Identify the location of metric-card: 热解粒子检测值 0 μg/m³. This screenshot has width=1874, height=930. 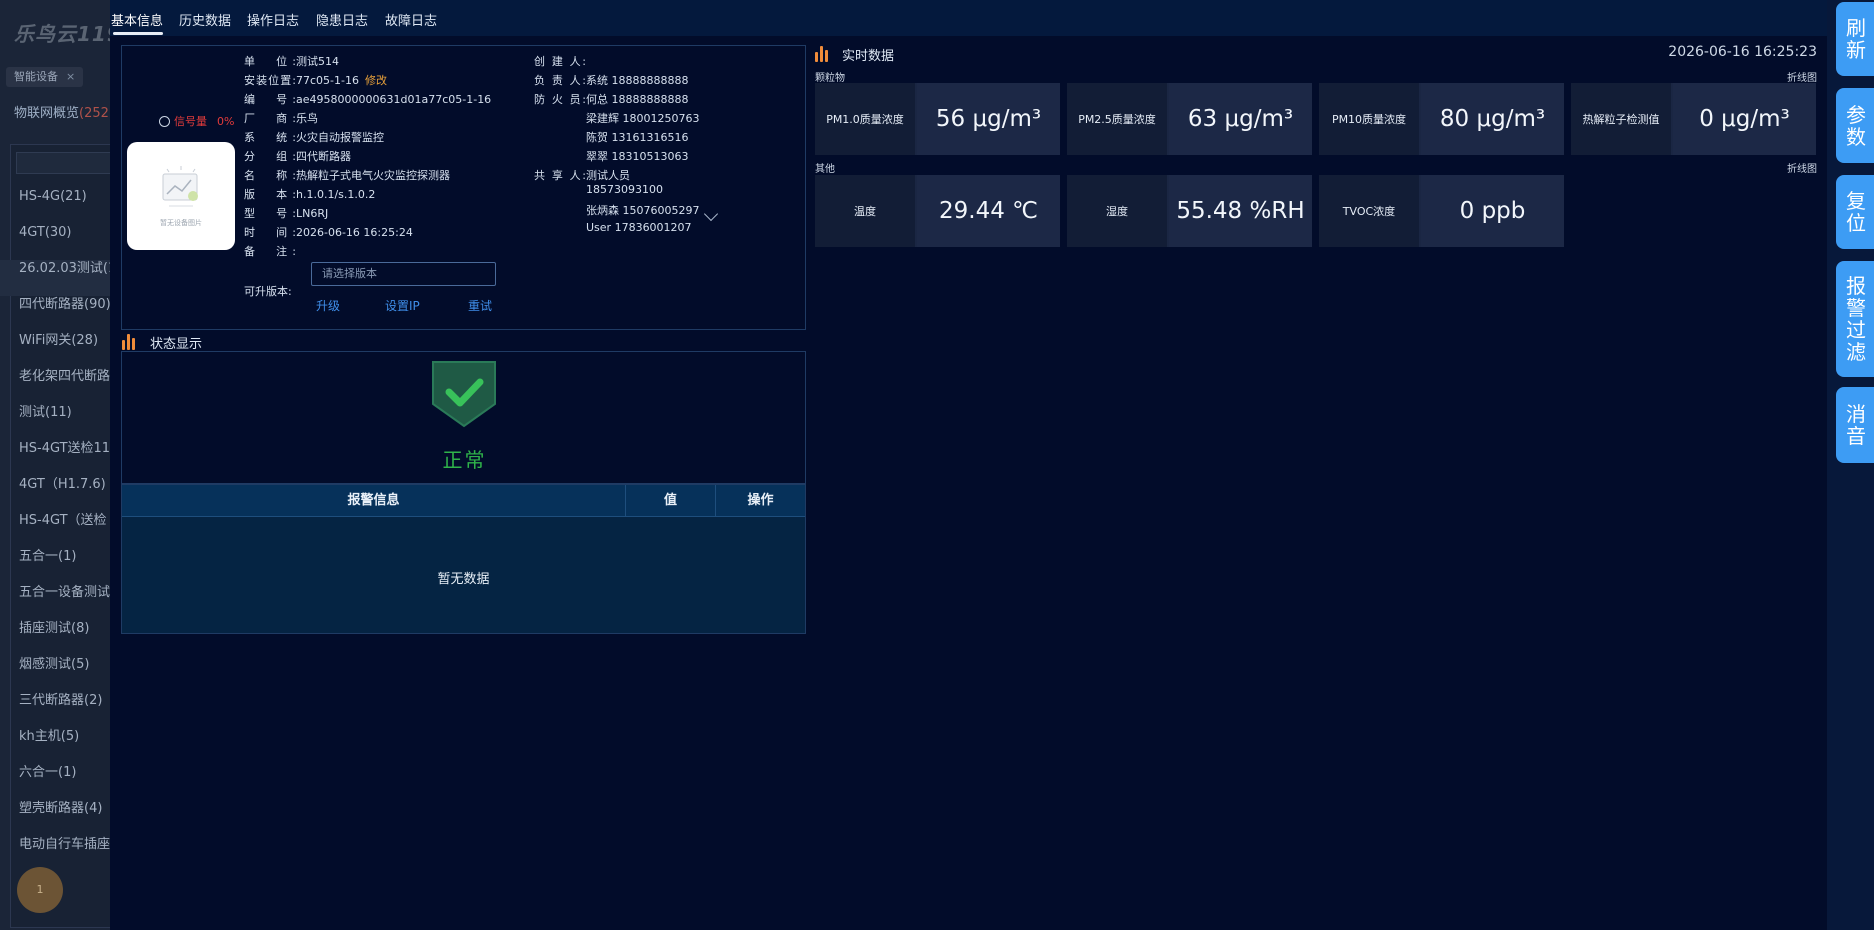
(1693, 119).